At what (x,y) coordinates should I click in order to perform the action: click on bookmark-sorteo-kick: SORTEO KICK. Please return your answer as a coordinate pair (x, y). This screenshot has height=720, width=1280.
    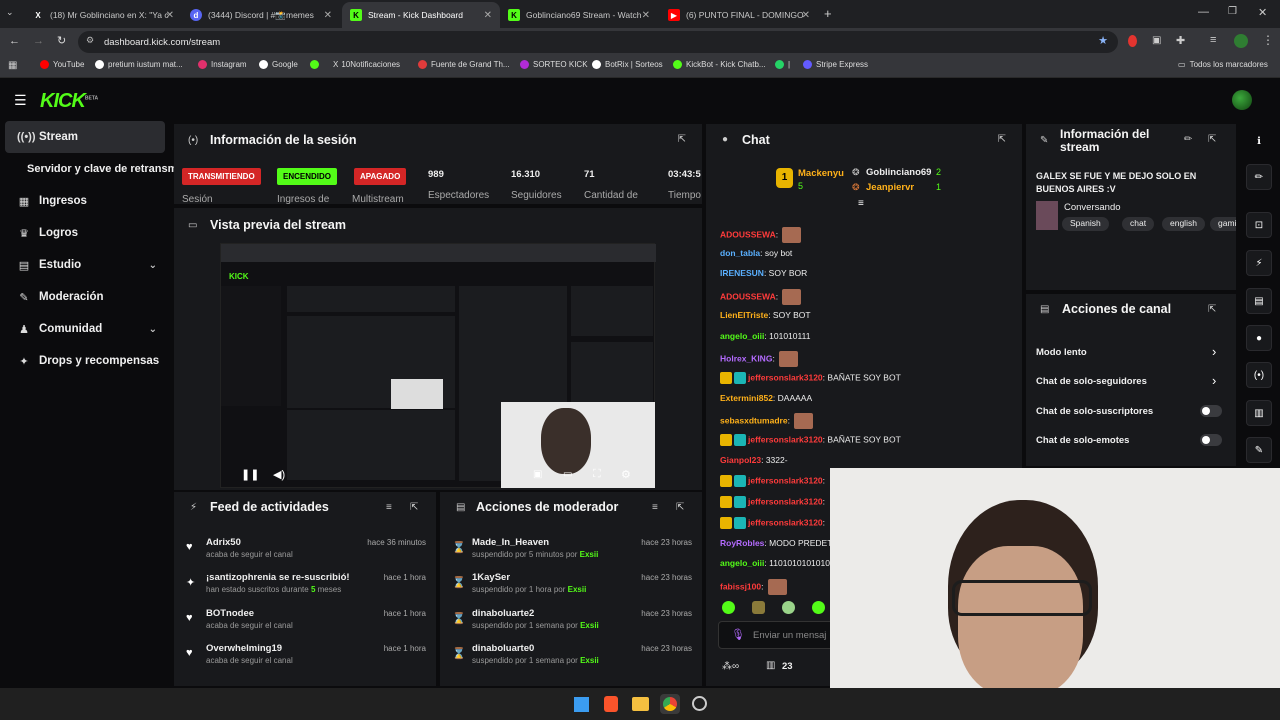
    Looking at the image, I should click on (554, 64).